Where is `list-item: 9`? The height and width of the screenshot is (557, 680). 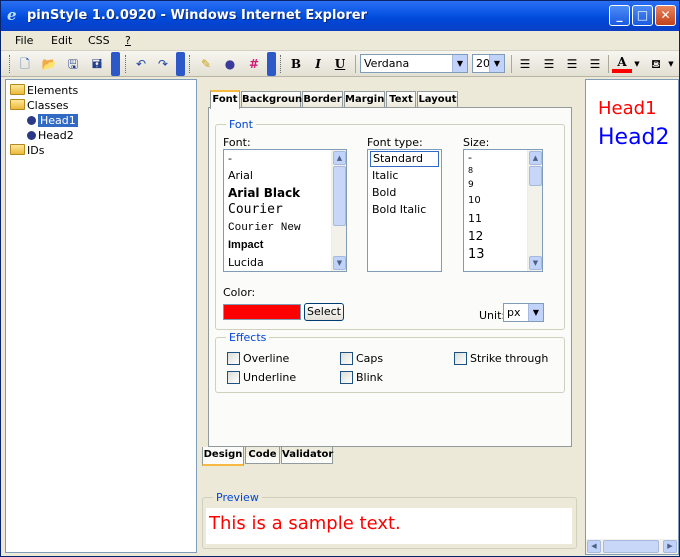 list-item: 9 is located at coordinates (471, 185).